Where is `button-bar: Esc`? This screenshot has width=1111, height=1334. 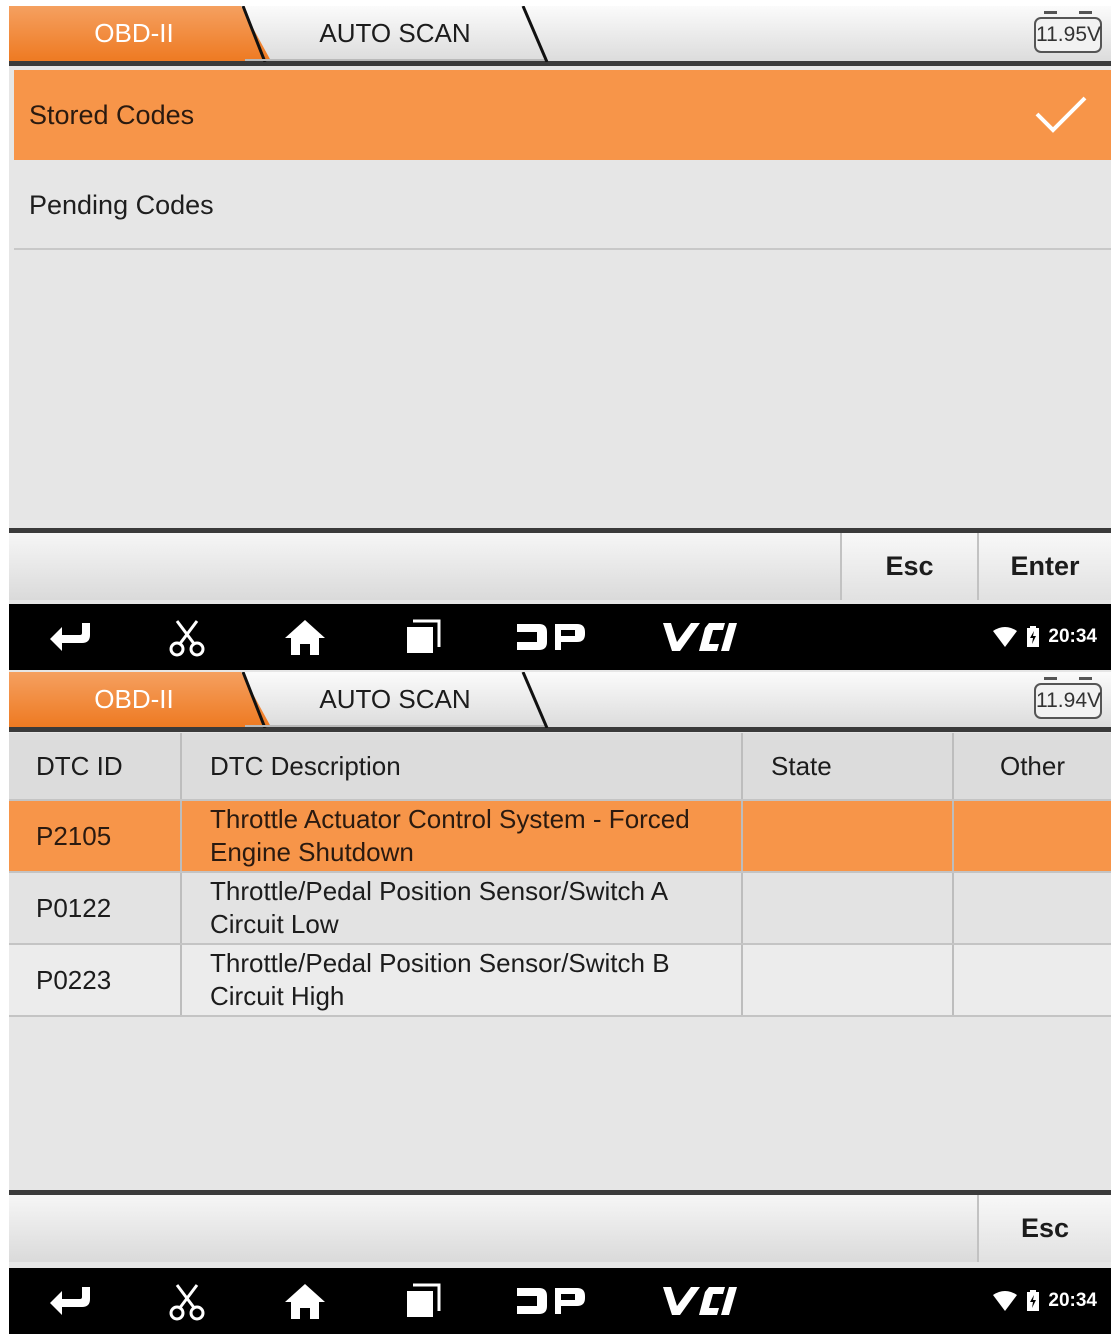
button-bar: Esc is located at coordinates (560, 1226).